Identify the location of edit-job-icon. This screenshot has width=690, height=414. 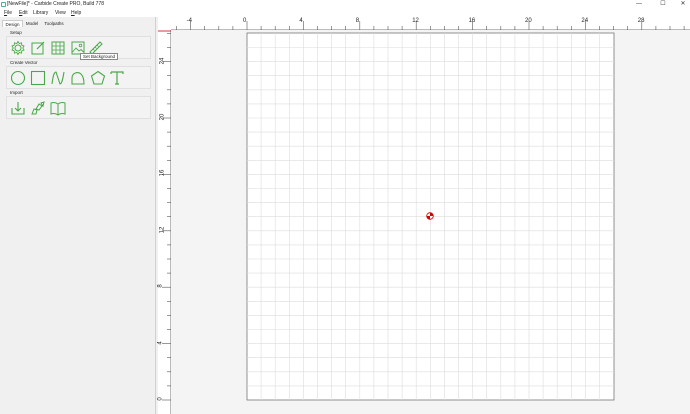
(38, 48).